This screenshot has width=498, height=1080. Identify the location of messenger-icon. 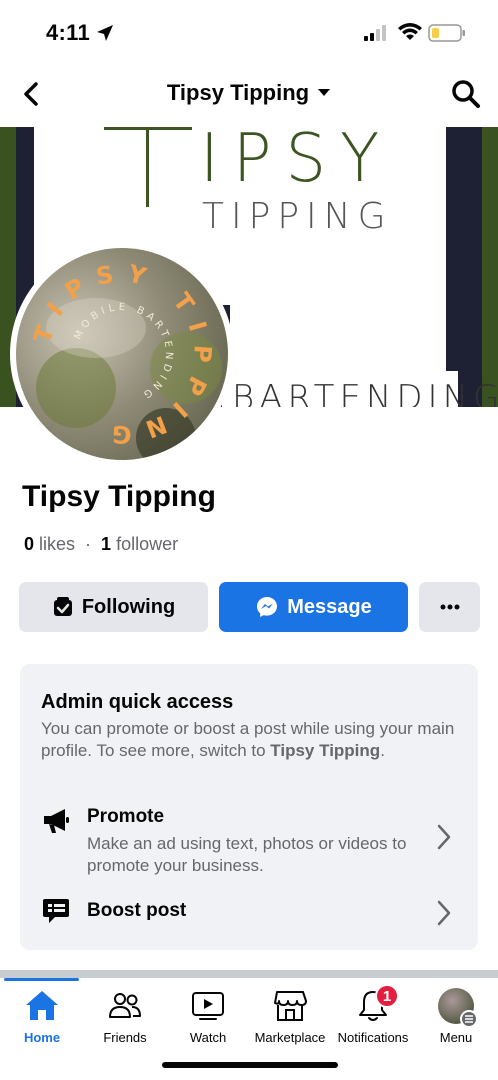
(267, 607).